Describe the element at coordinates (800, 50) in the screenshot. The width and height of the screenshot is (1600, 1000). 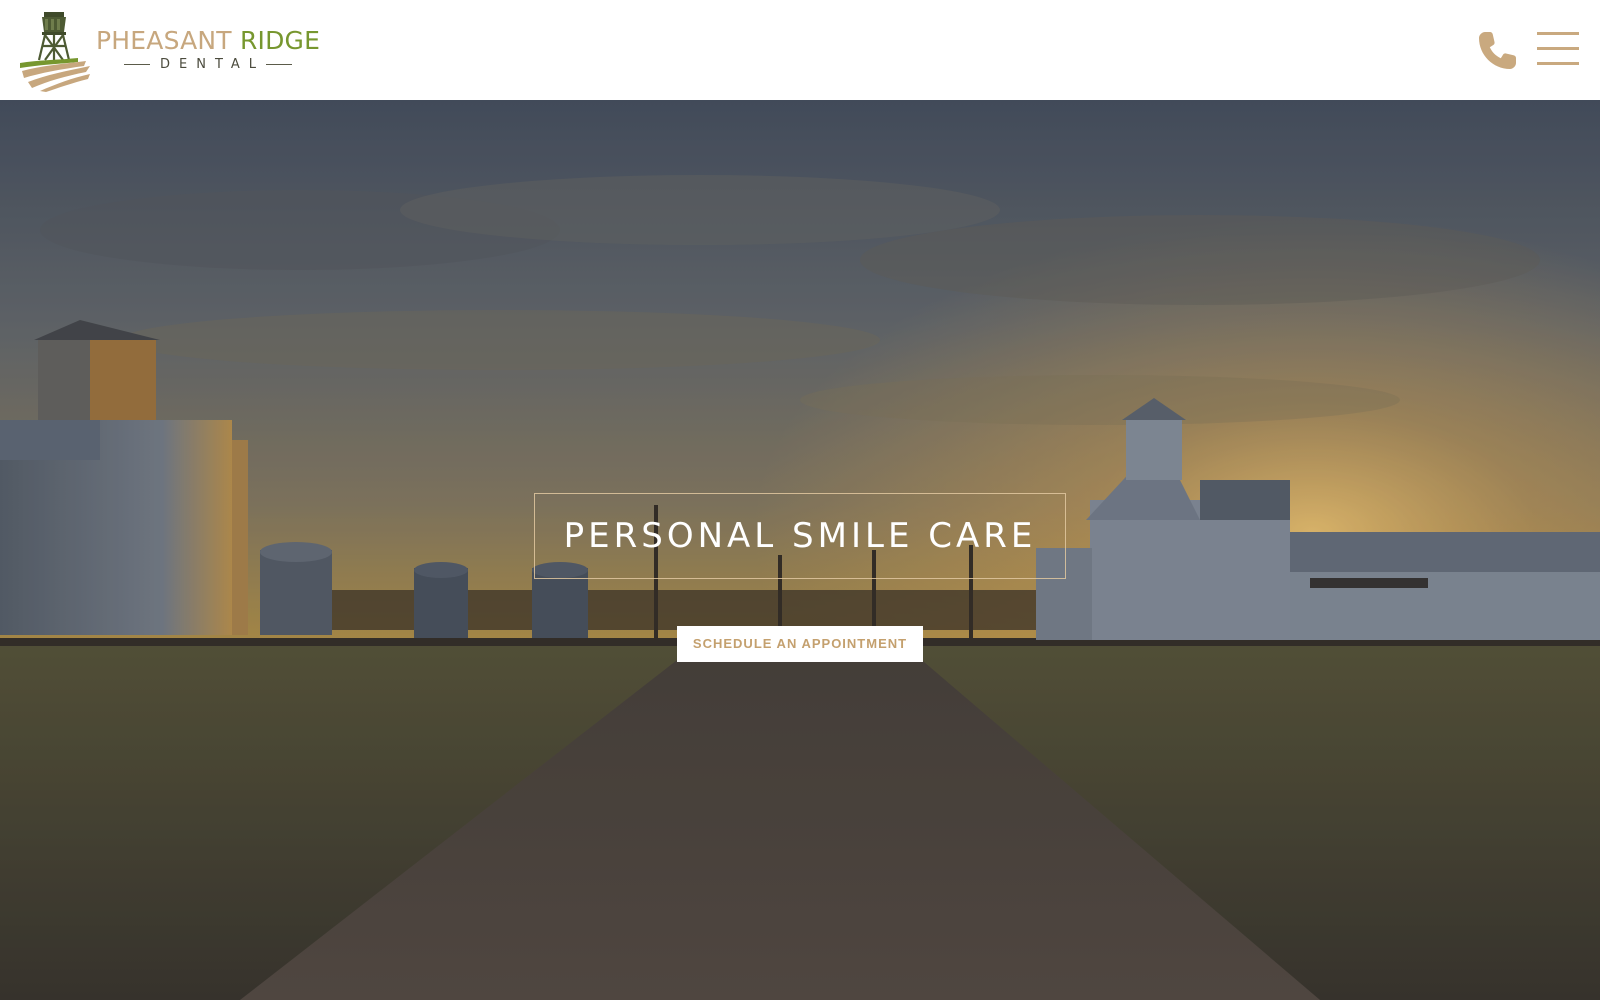
I see `site-header: PHEASANT RIDGE DENTAL` at that location.